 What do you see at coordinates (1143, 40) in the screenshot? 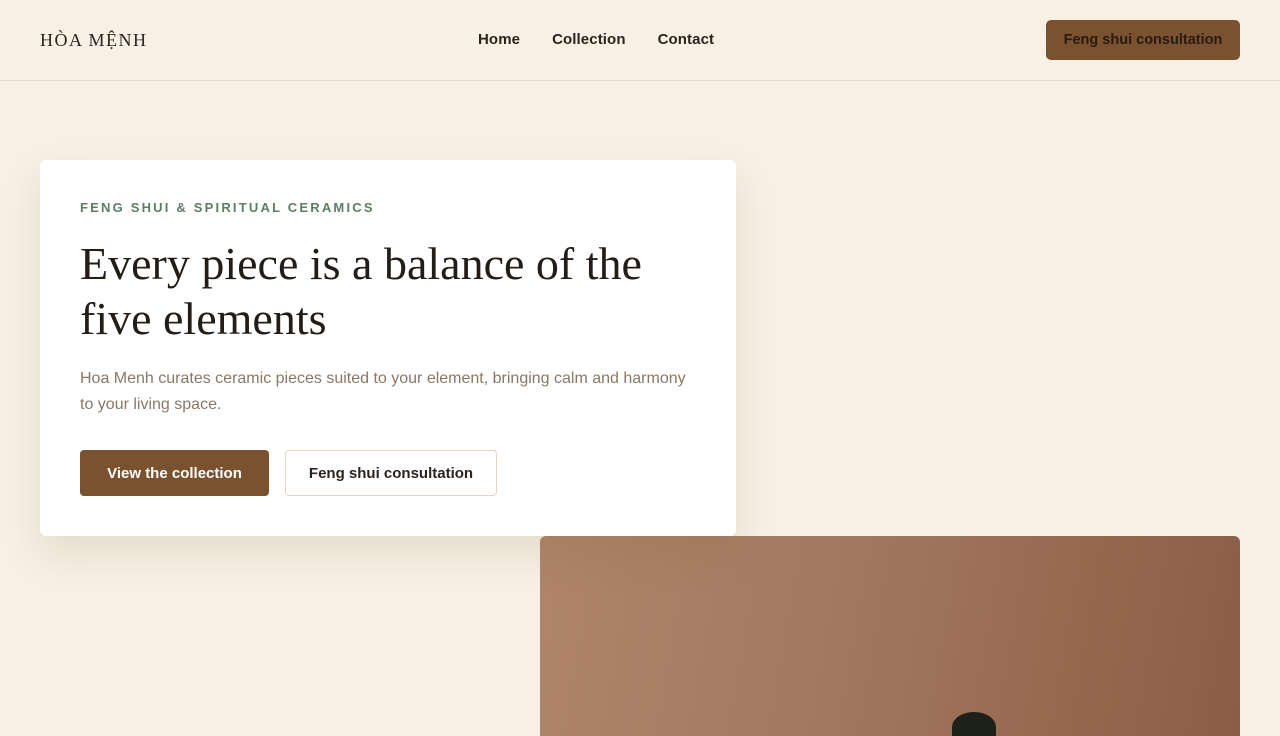
I see `header-consultation-button: Feng shui consultation` at bounding box center [1143, 40].